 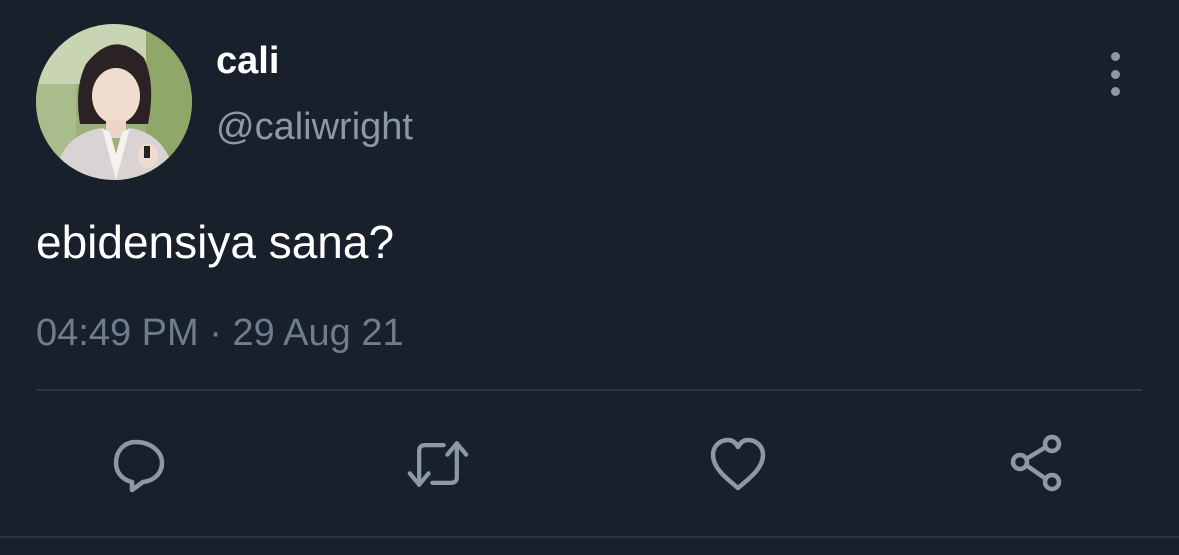 I want to click on retweet-button, so click(x=438, y=464).